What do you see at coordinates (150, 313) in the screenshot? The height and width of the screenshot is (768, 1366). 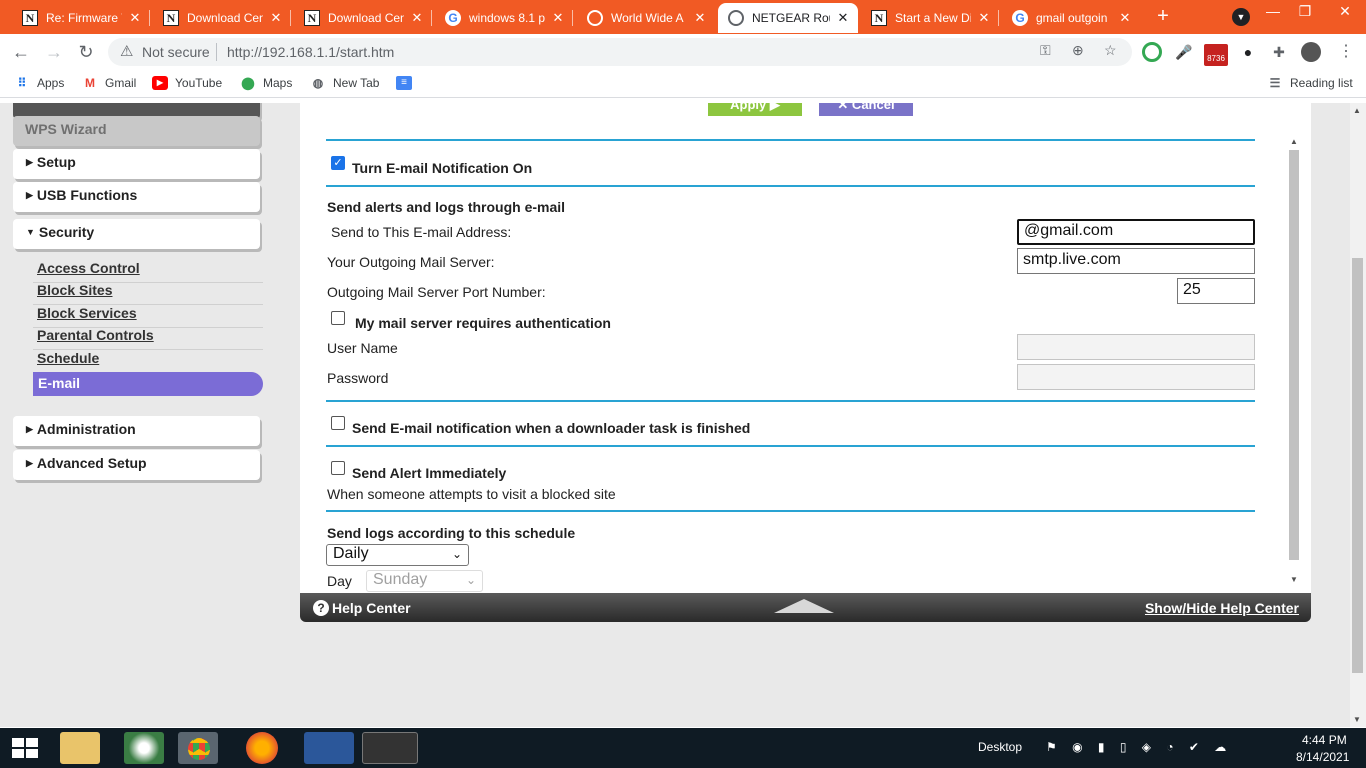 I see `submenu-block-services: Block Services` at bounding box center [150, 313].